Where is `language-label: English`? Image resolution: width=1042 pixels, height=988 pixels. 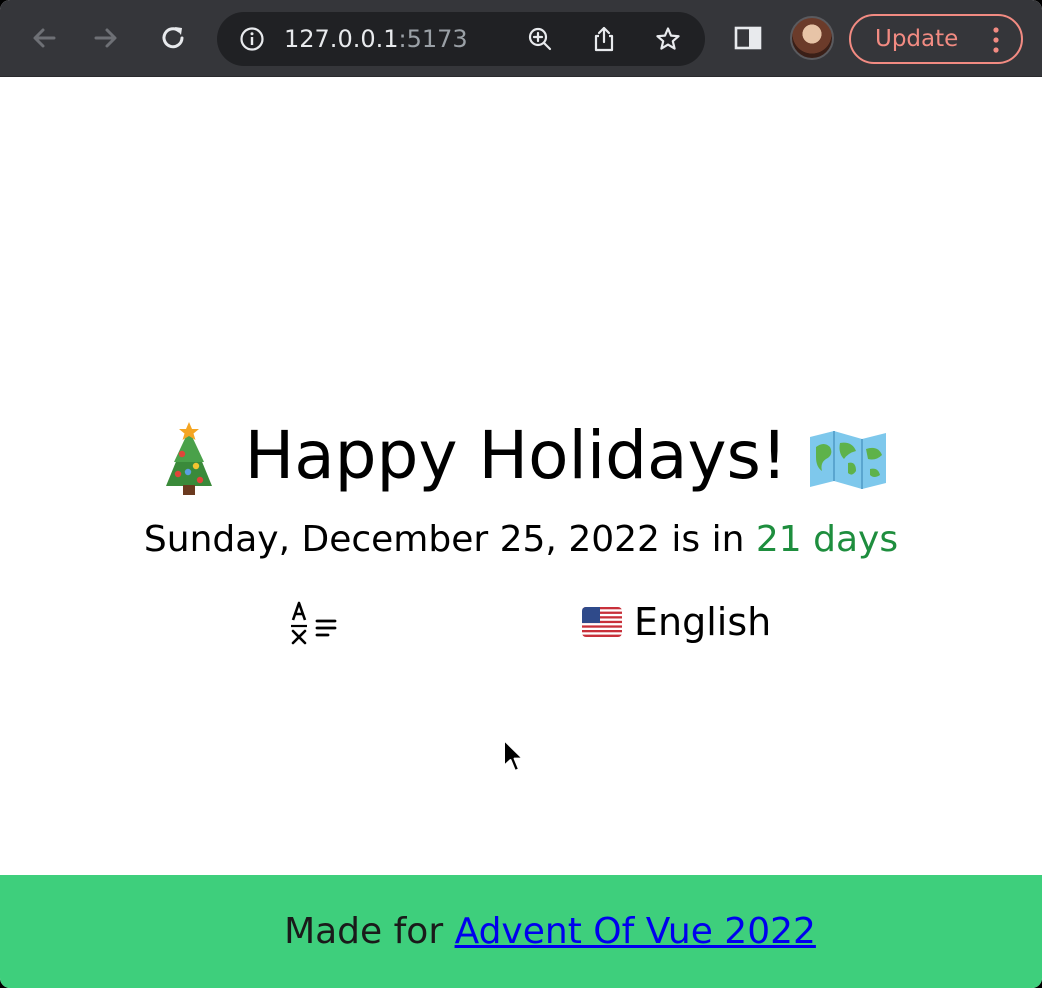
language-label: English is located at coordinates (703, 622).